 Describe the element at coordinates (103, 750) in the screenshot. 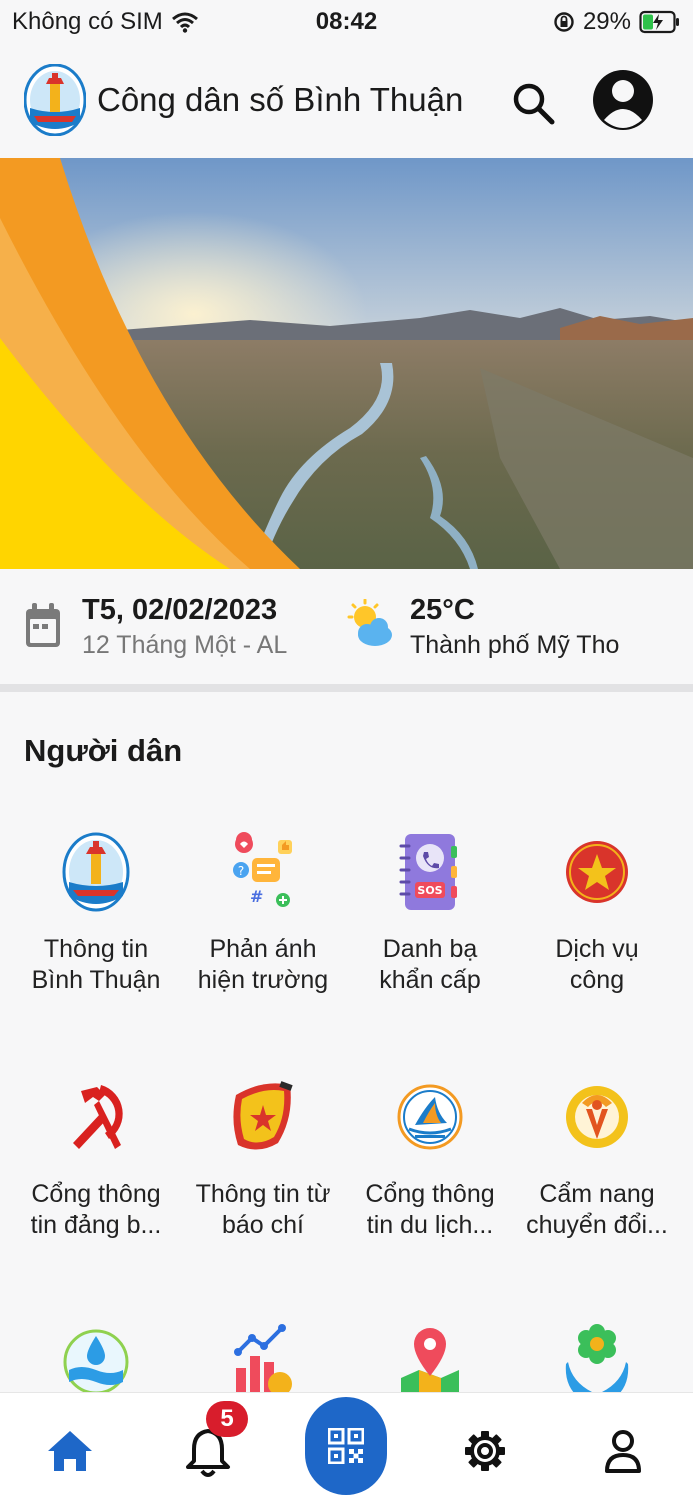

I see `section-title: Người dân` at that location.